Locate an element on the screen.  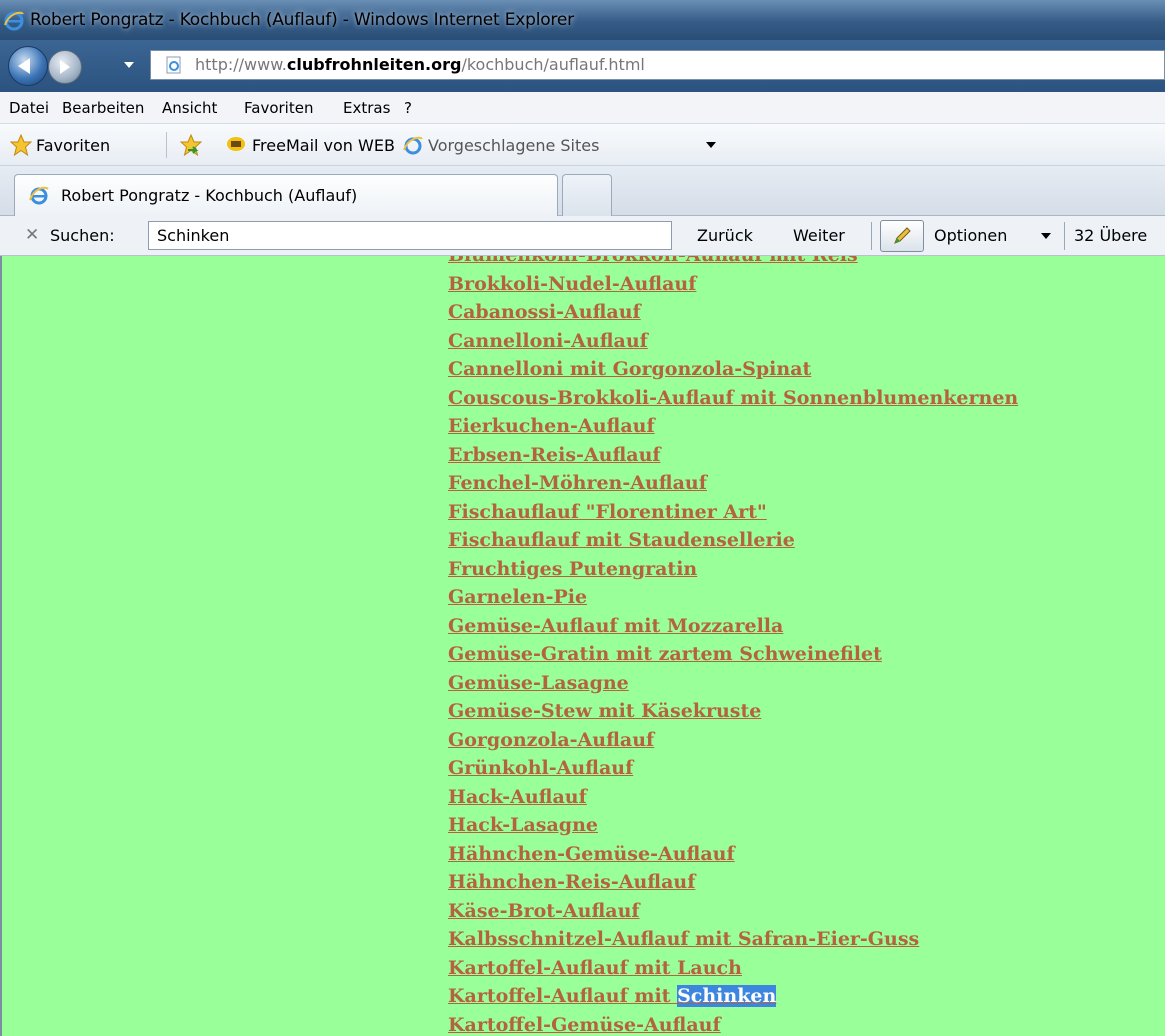
find-previous-button: Zurück is located at coordinates (725, 235).